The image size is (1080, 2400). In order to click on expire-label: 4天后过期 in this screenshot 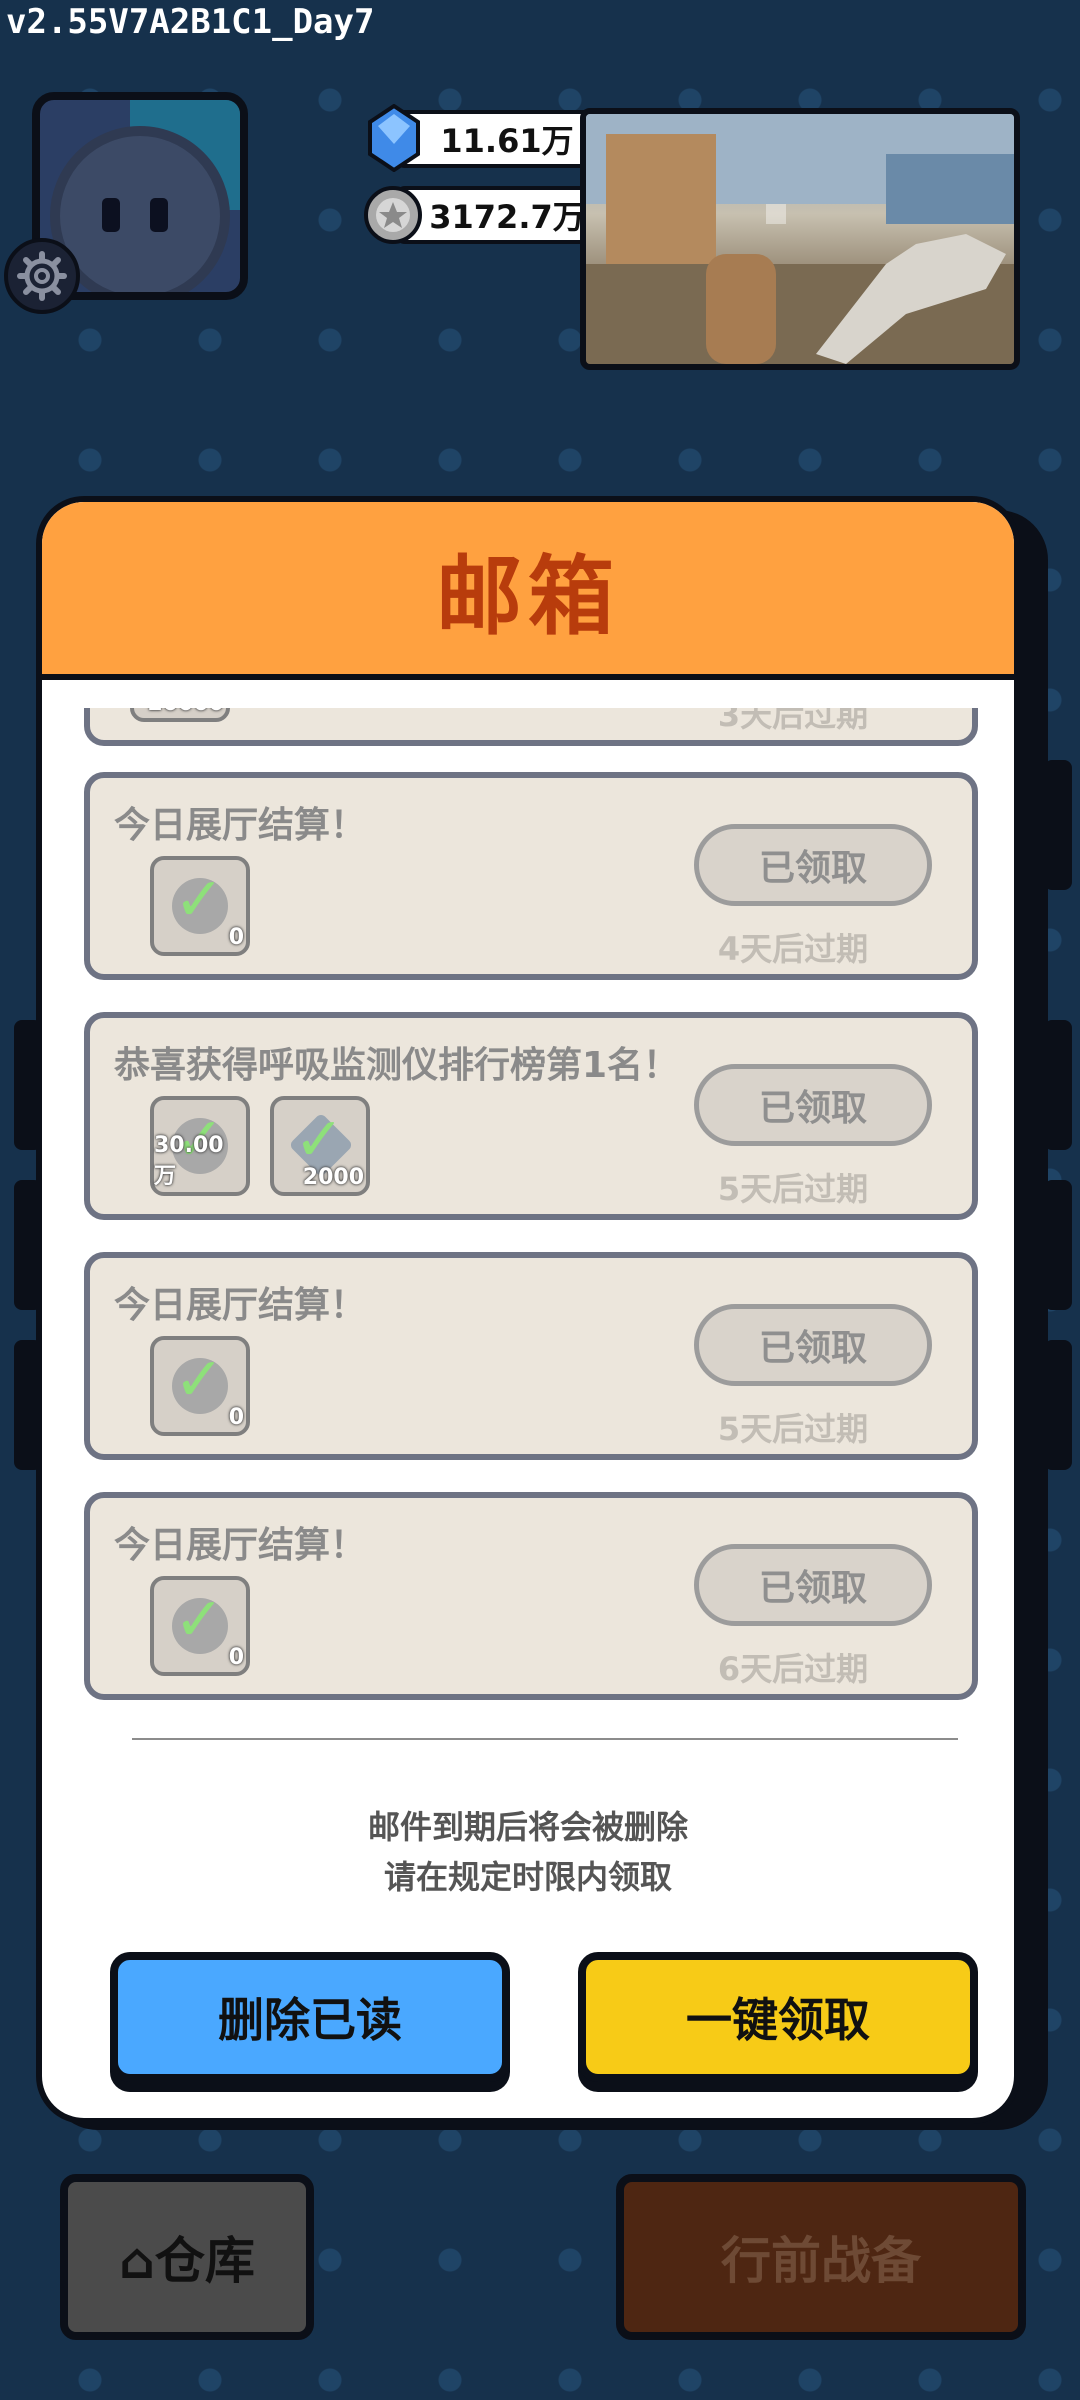, I will do `click(793, 949)`.